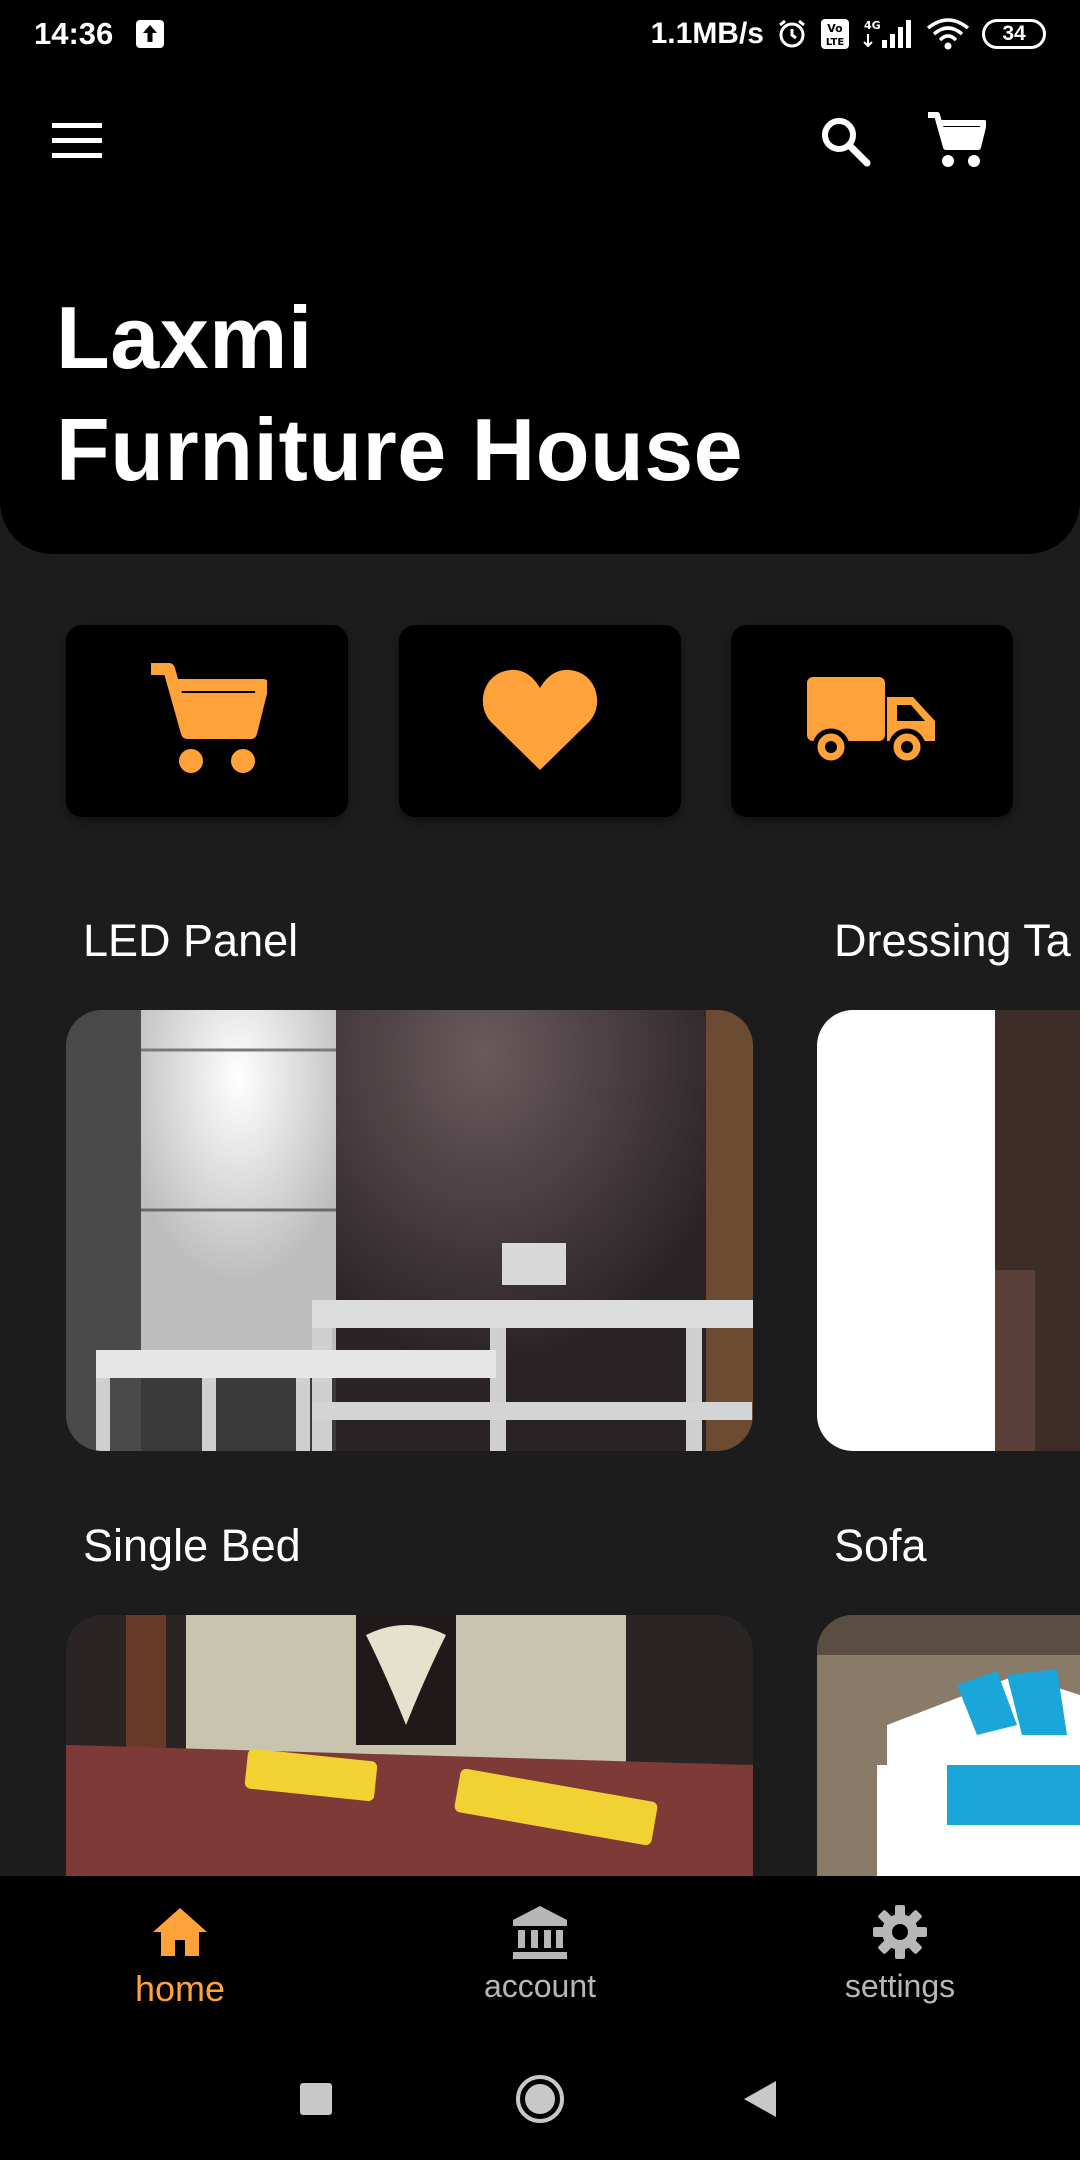 The height and width of the screenshot is (2160, 1080). I want to click on volte-icon: Vo LTE, so click(835, 34).